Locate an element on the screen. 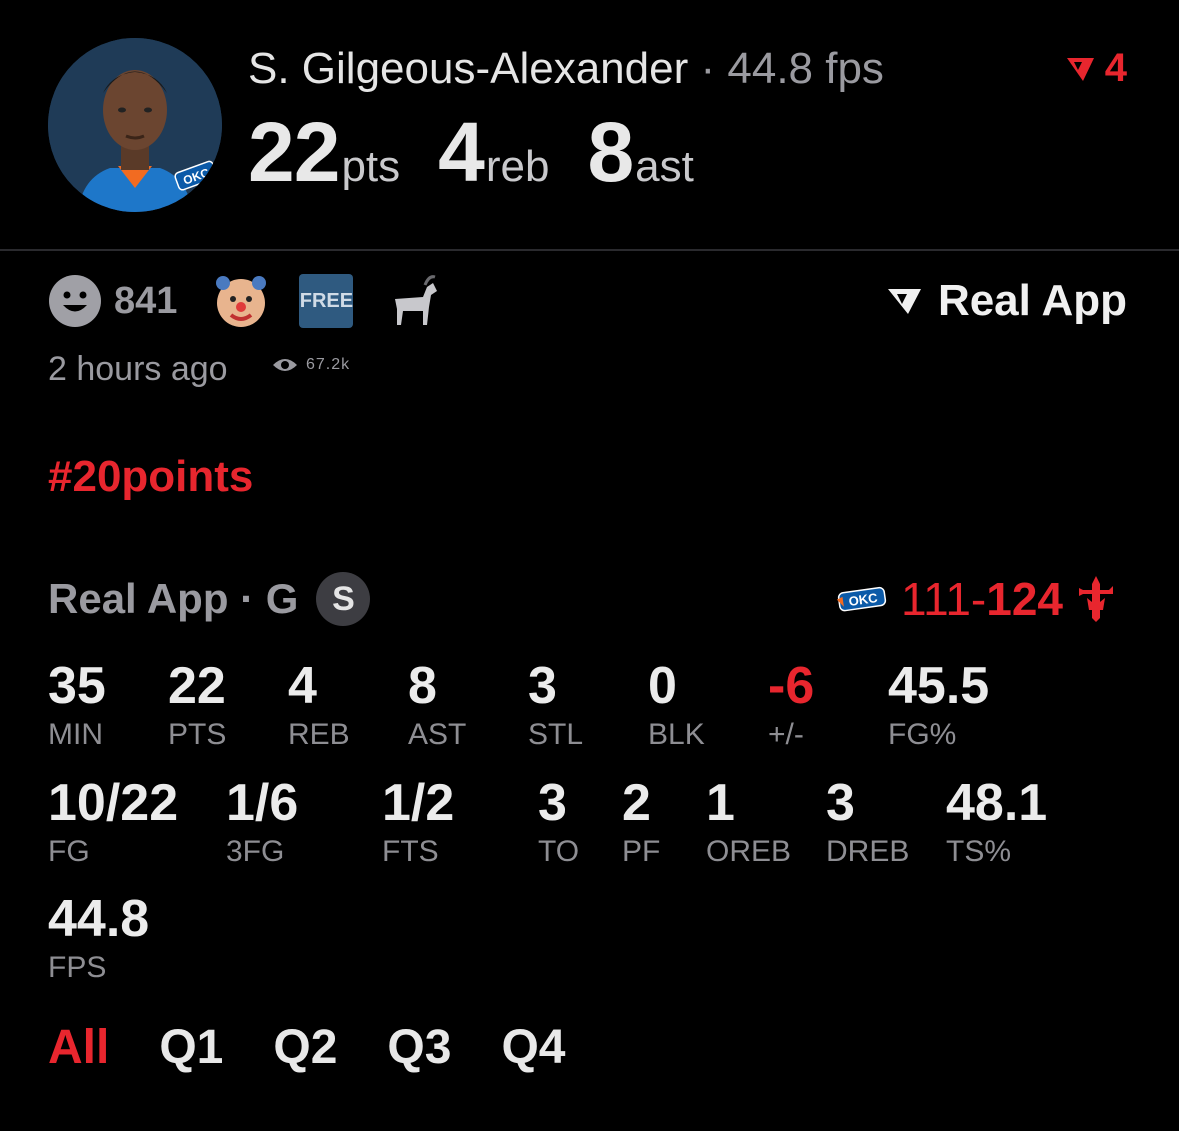 This screenshot has width=1179, height=1131. stat-fg-pct: 45.5 FG% is located at coordinates (939, 704).